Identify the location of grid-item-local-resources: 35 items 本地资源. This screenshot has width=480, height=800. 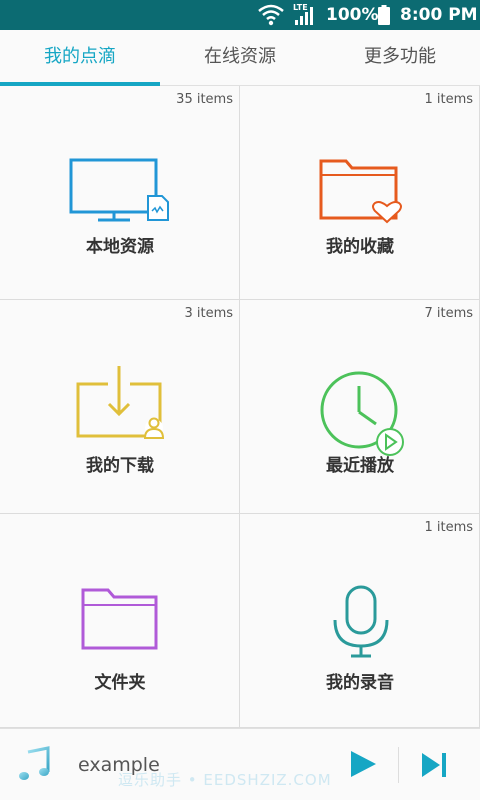
(120, 193).